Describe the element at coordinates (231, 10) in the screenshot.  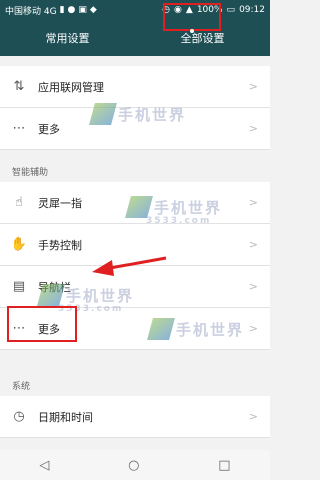
I see `battery-icon: ▭` at that location.